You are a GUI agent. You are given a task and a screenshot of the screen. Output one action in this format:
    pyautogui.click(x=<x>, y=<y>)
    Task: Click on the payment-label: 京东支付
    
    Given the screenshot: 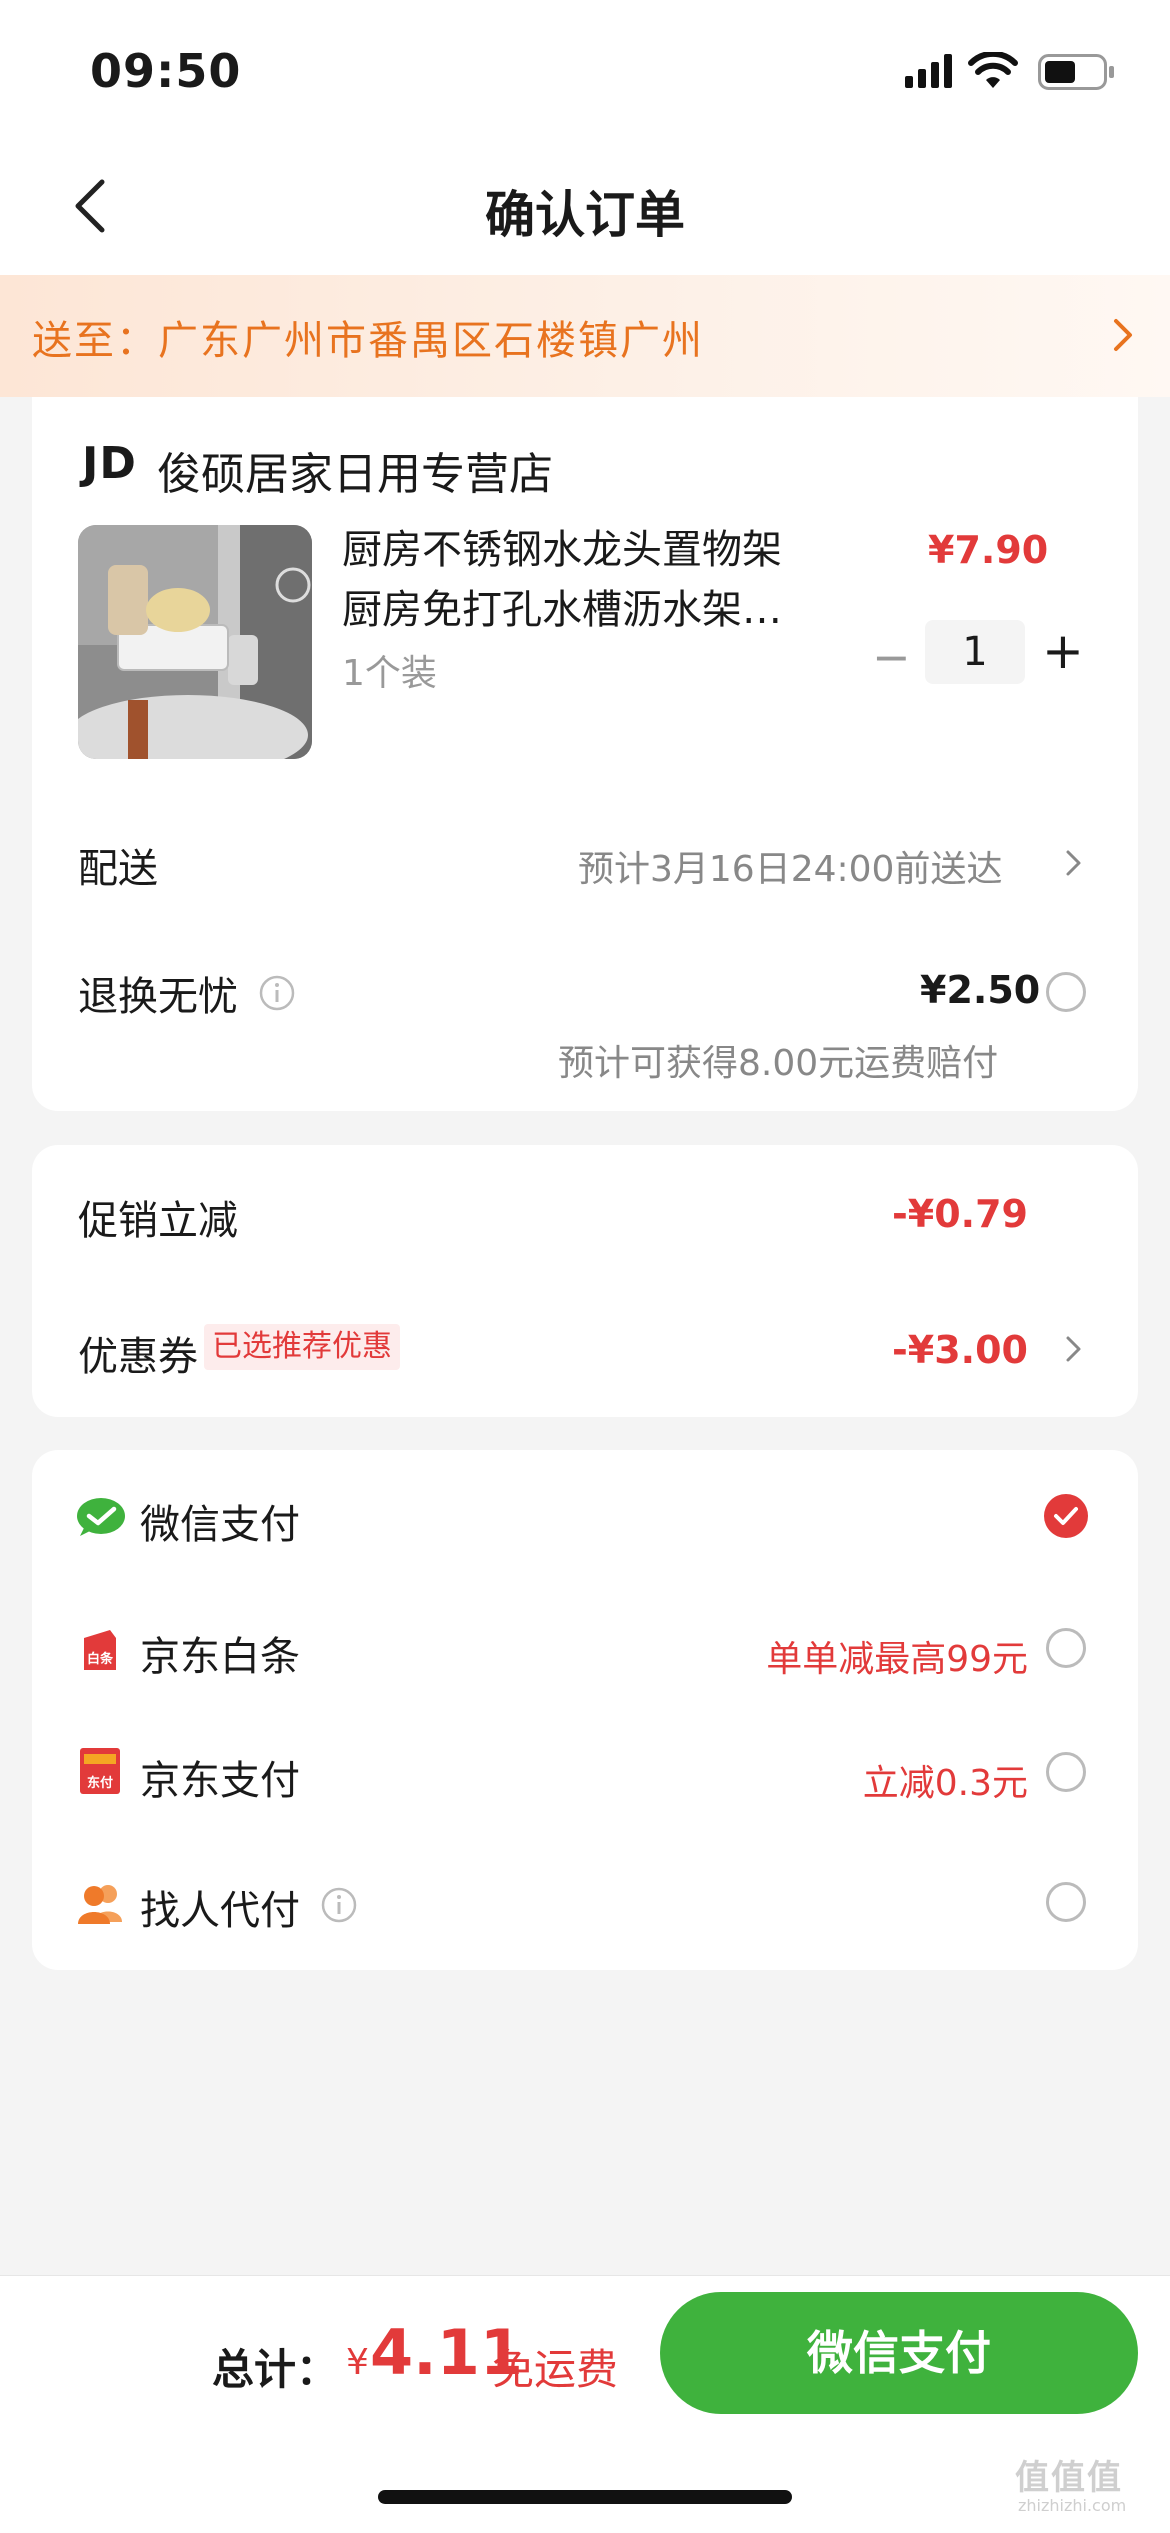 What is the action you would take?
    pyautogui.click(x=220, y=1781)
    